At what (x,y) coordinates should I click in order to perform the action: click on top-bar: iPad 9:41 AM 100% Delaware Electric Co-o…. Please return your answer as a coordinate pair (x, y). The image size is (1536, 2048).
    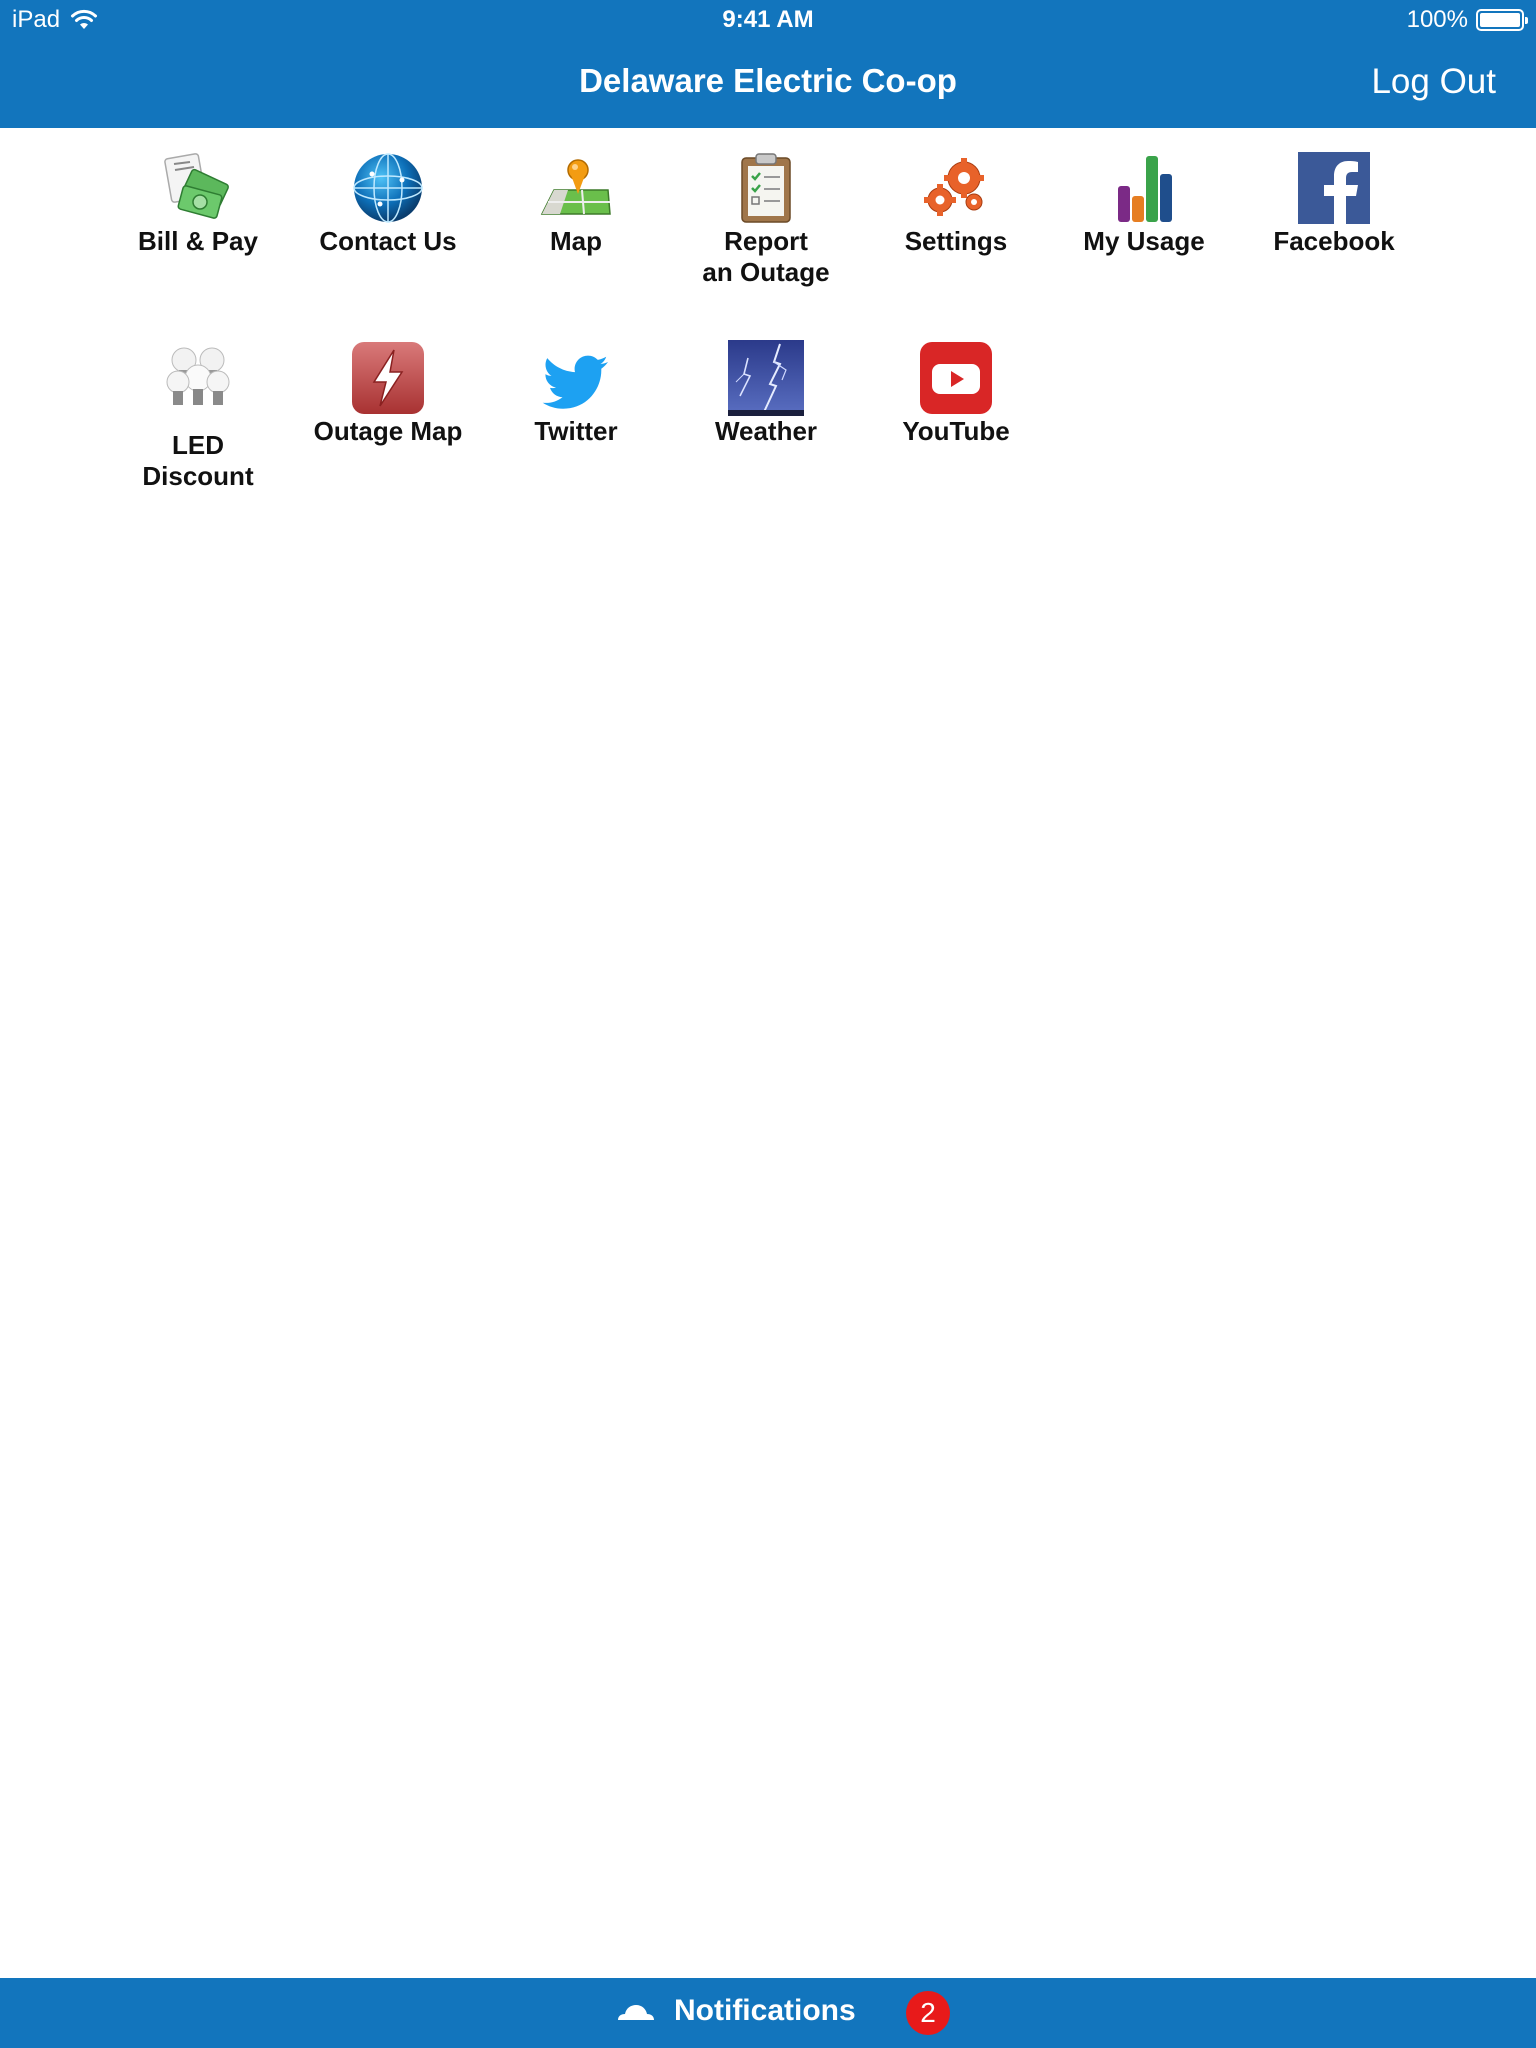
    Looking at the image, I should click on (768, 64).